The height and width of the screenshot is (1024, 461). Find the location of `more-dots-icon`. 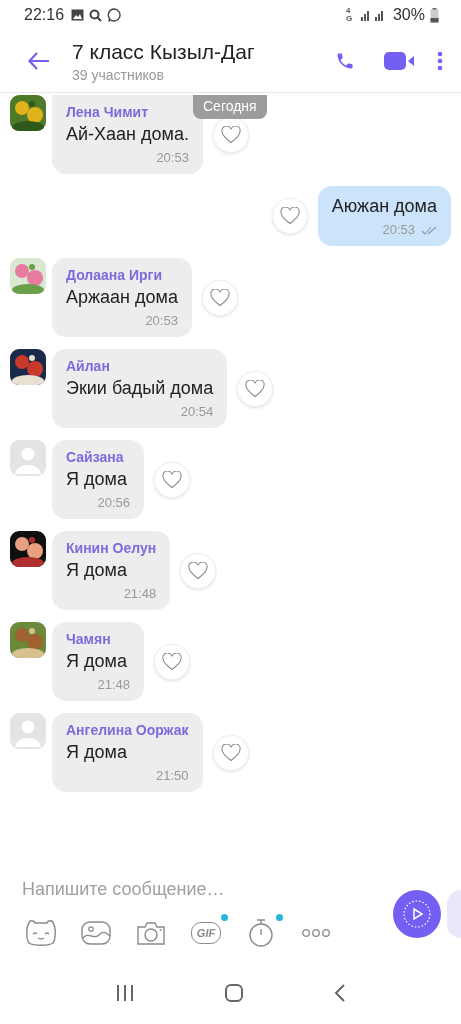

more-dots-icon is located at coordinates (316, 933).